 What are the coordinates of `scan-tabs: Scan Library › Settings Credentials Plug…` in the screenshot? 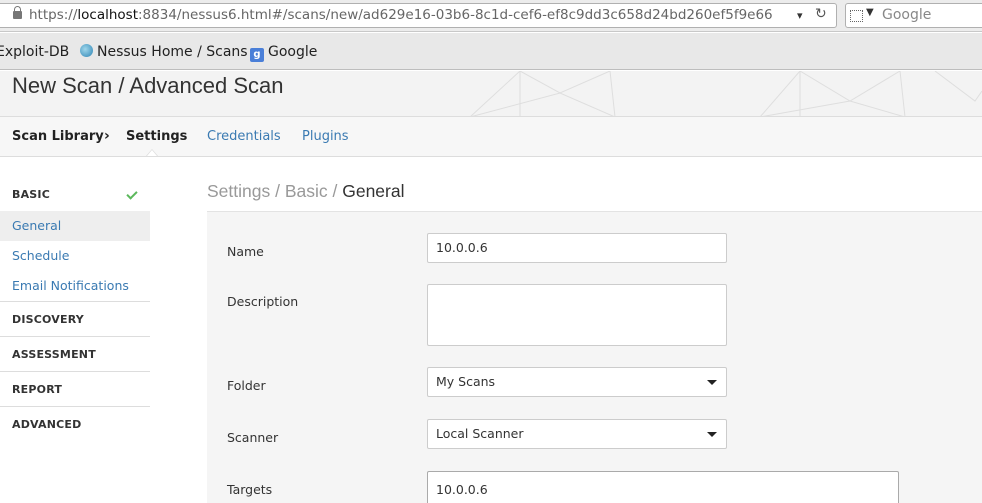 It's located at (491, 137).